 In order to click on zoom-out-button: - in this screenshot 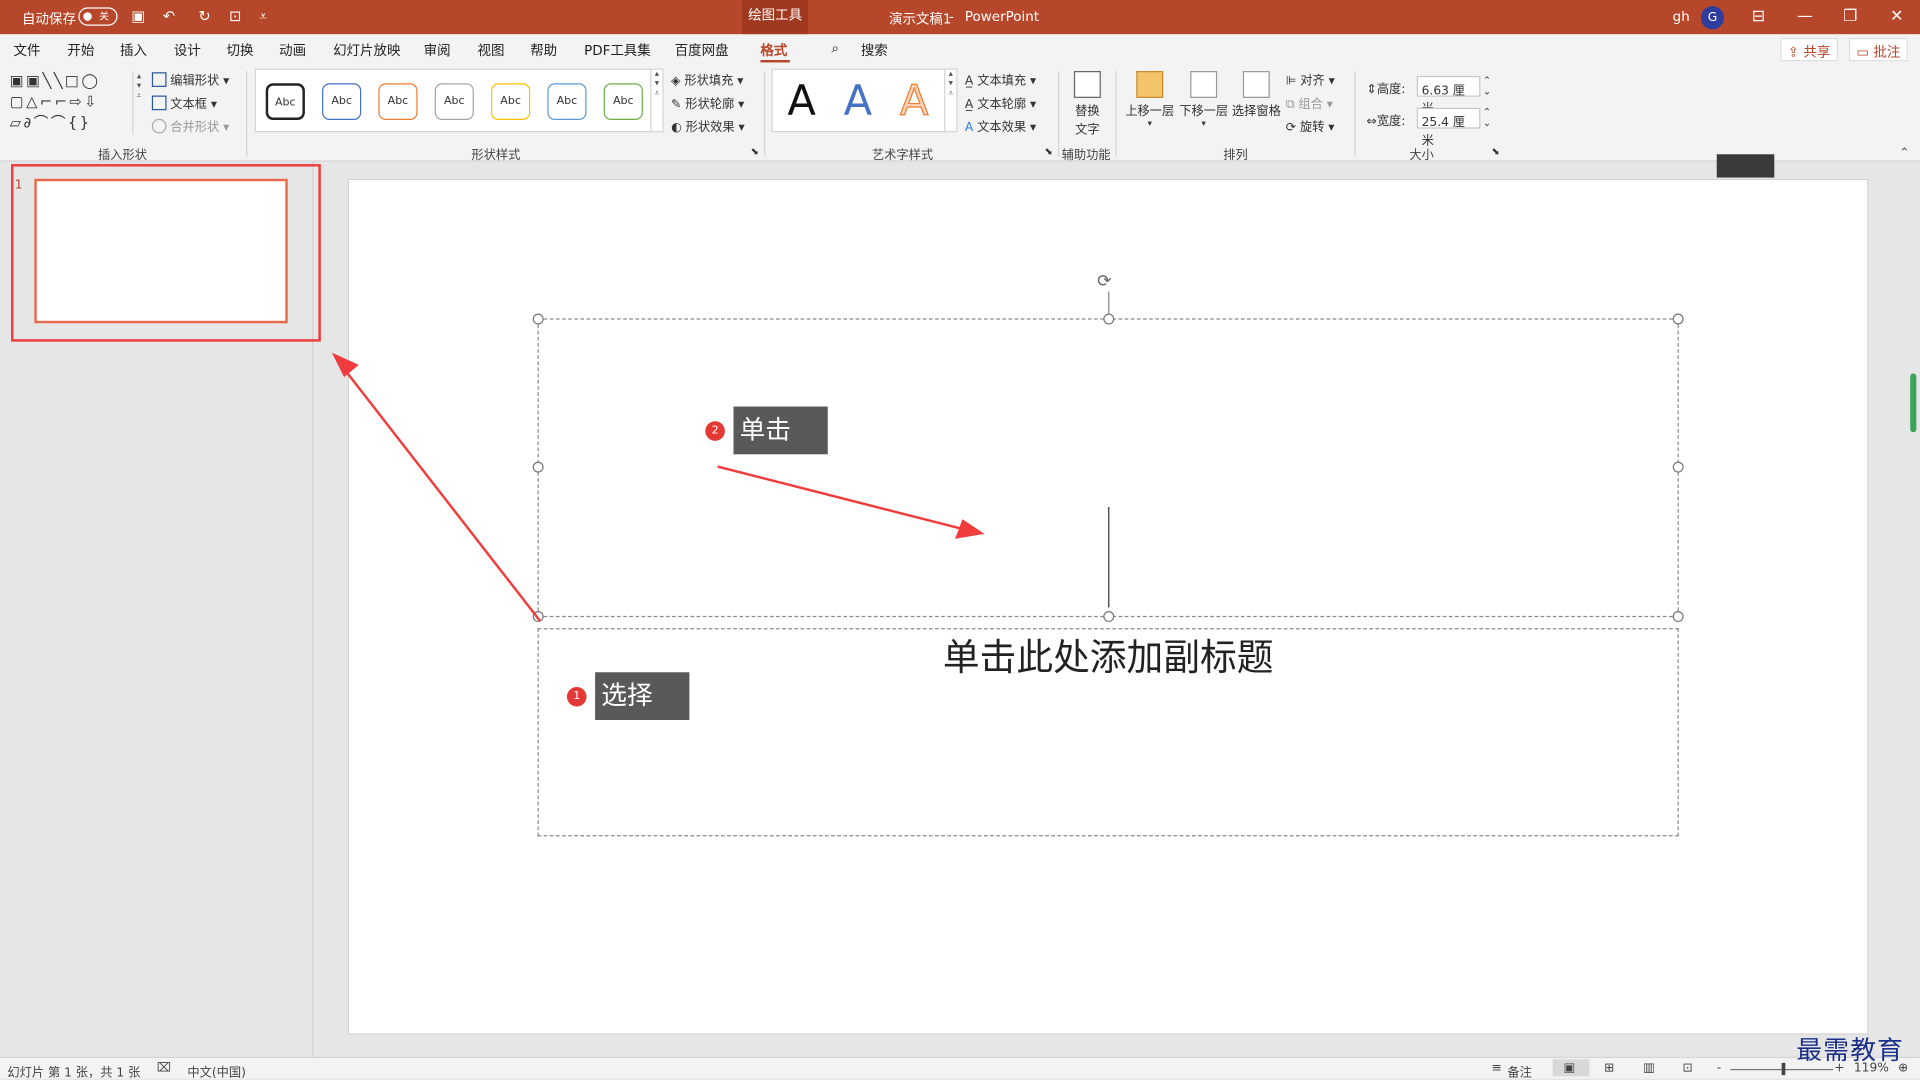, I will do `click(1719, 1068)`.